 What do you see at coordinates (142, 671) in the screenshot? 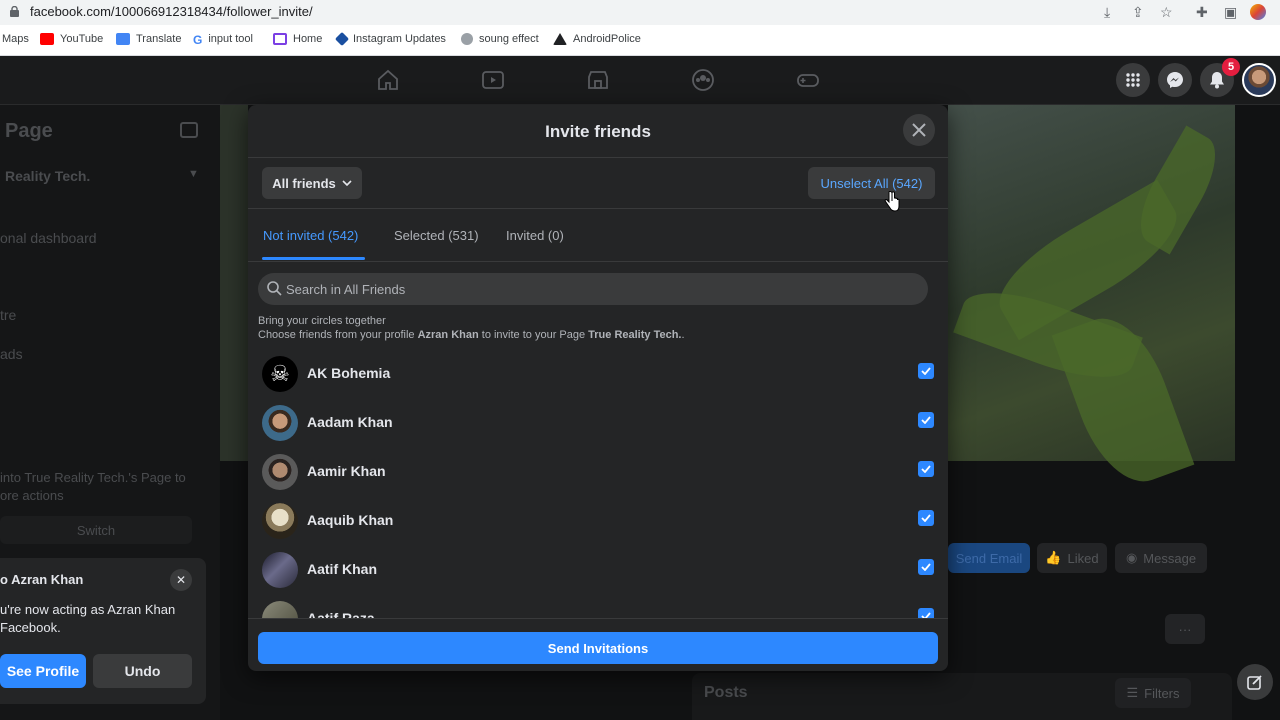
I see `undo-button: Undo` at bounding box center [142, 671].